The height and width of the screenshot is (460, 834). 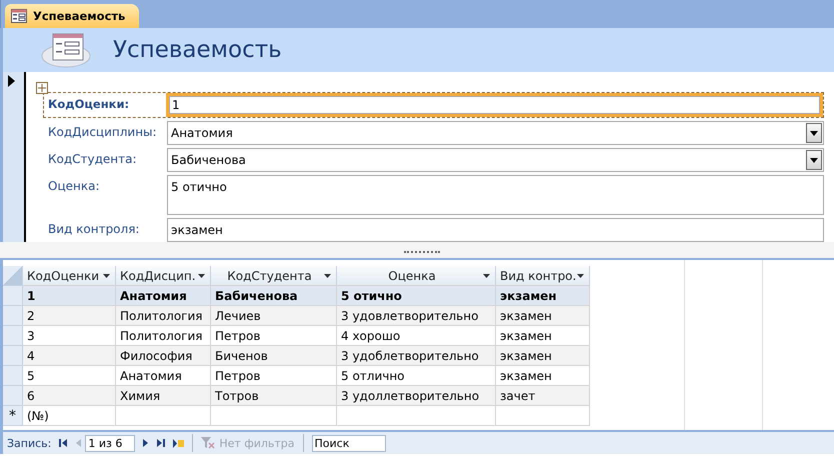 What do you see at coordinates (69, 276) in the screenshot?
I see `column-header: КодОценки` at bounding box center [69, 276].